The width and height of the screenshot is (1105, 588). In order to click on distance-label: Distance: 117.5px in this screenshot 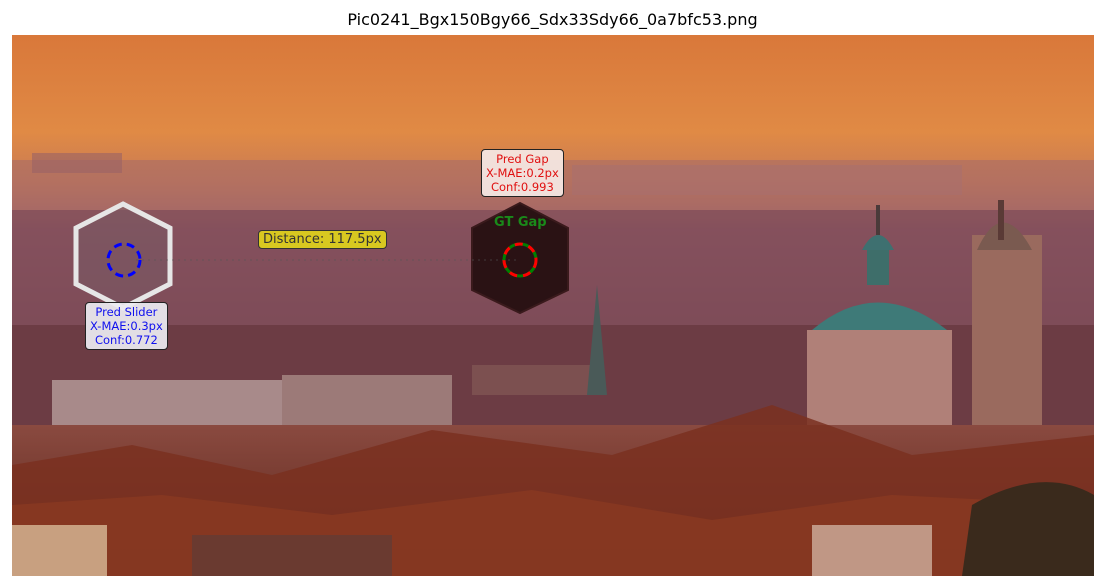, I will do `click(322, 239)`.